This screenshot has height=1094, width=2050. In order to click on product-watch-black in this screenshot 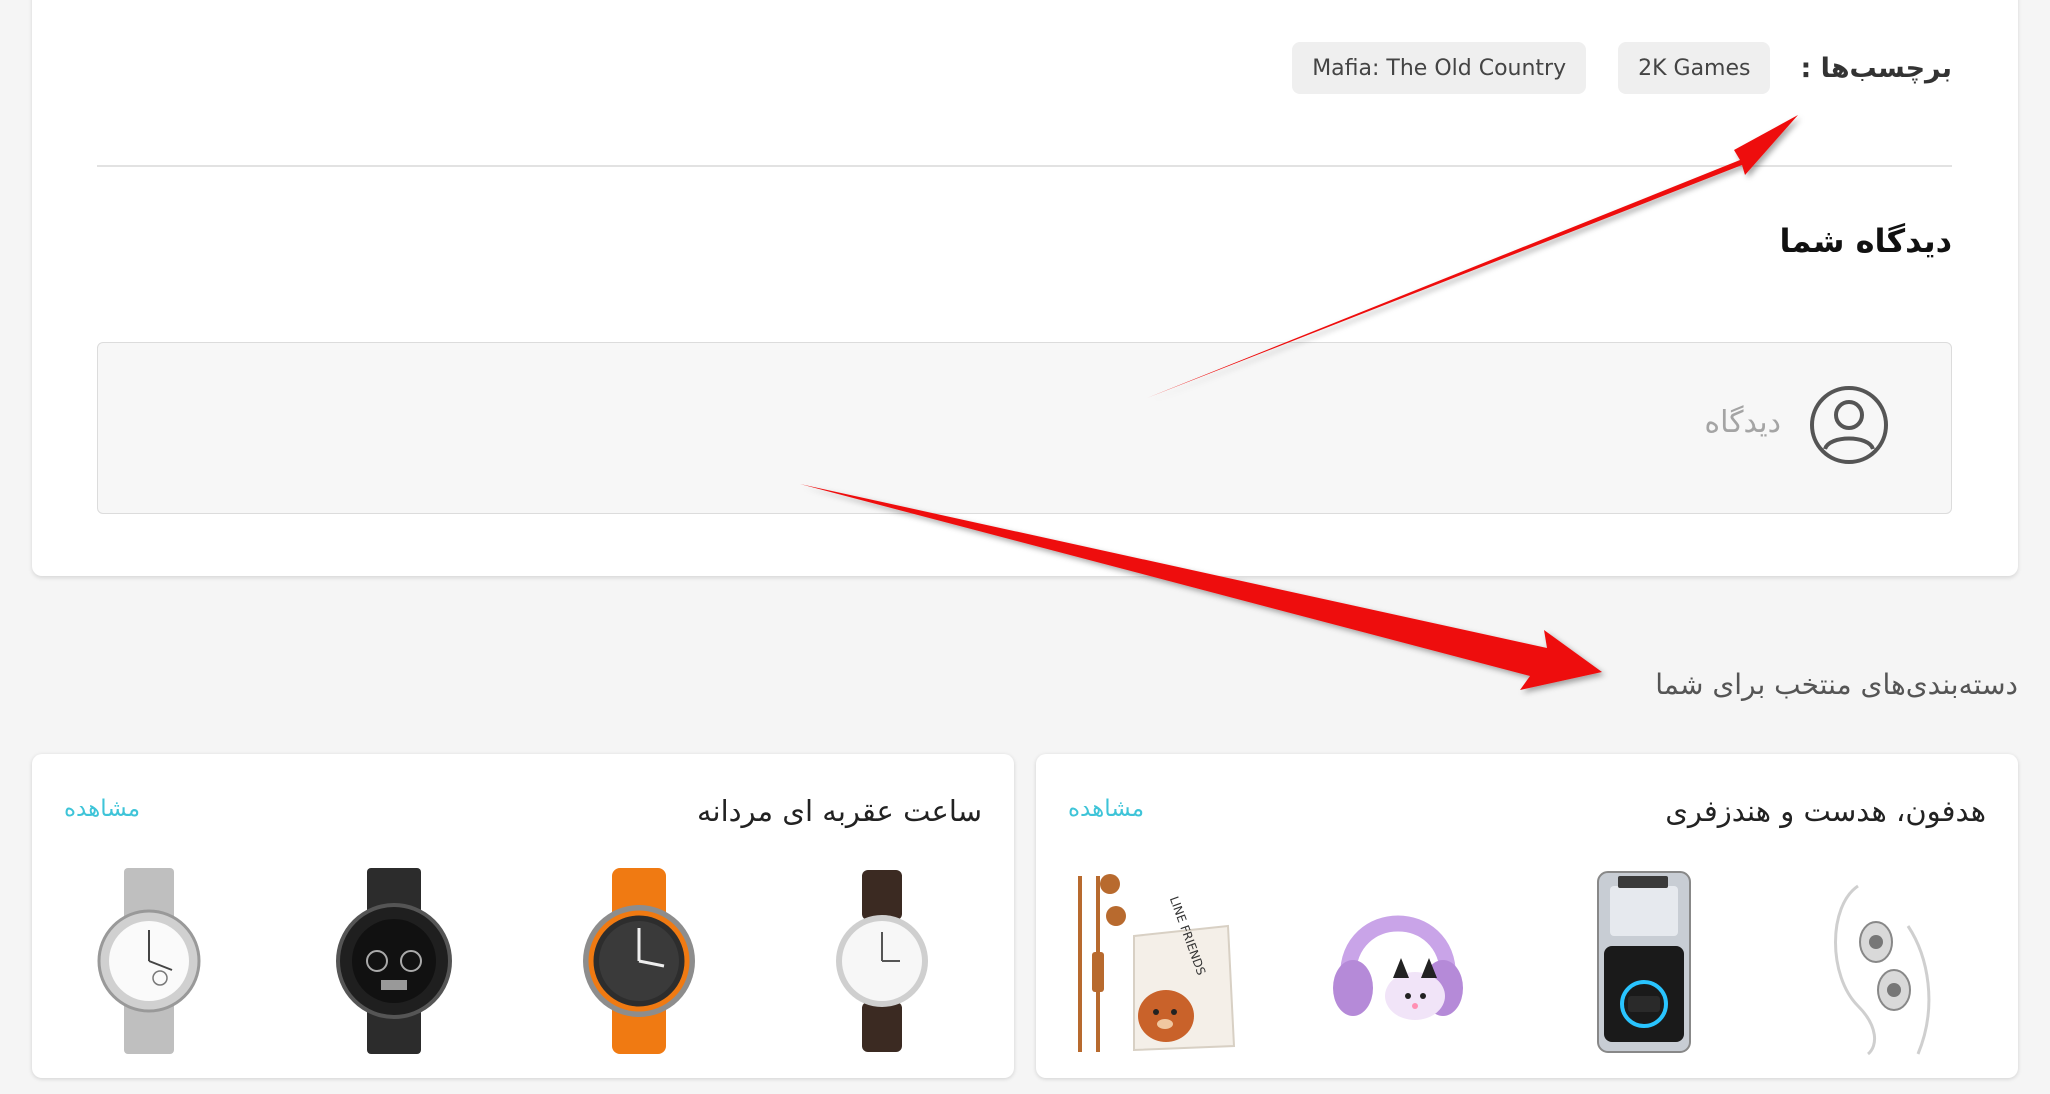, I will do `click(394, 961)`.